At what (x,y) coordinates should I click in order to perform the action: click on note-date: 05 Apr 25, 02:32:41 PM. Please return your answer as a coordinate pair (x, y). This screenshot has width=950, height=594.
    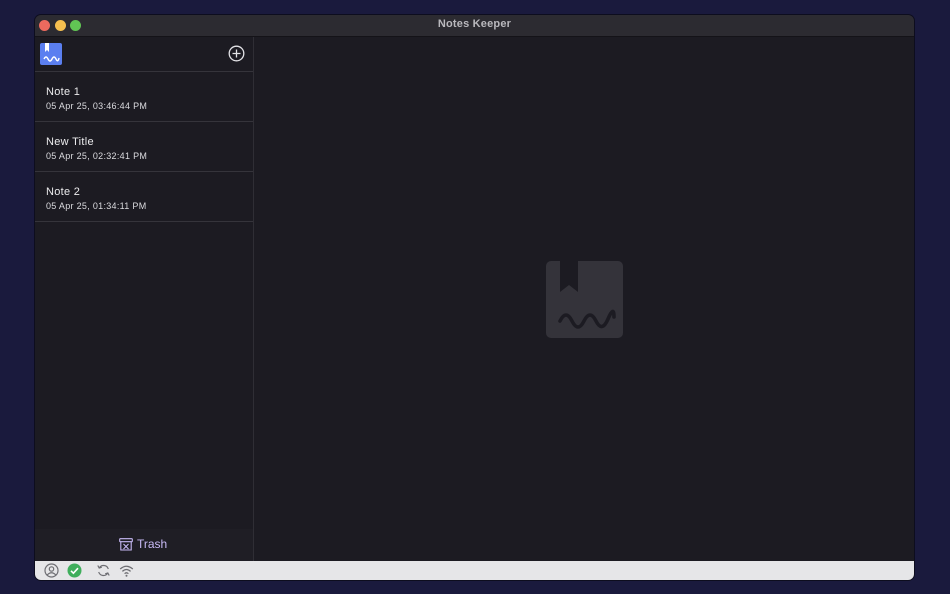
    Looking at the image, I should click on (97, 156).